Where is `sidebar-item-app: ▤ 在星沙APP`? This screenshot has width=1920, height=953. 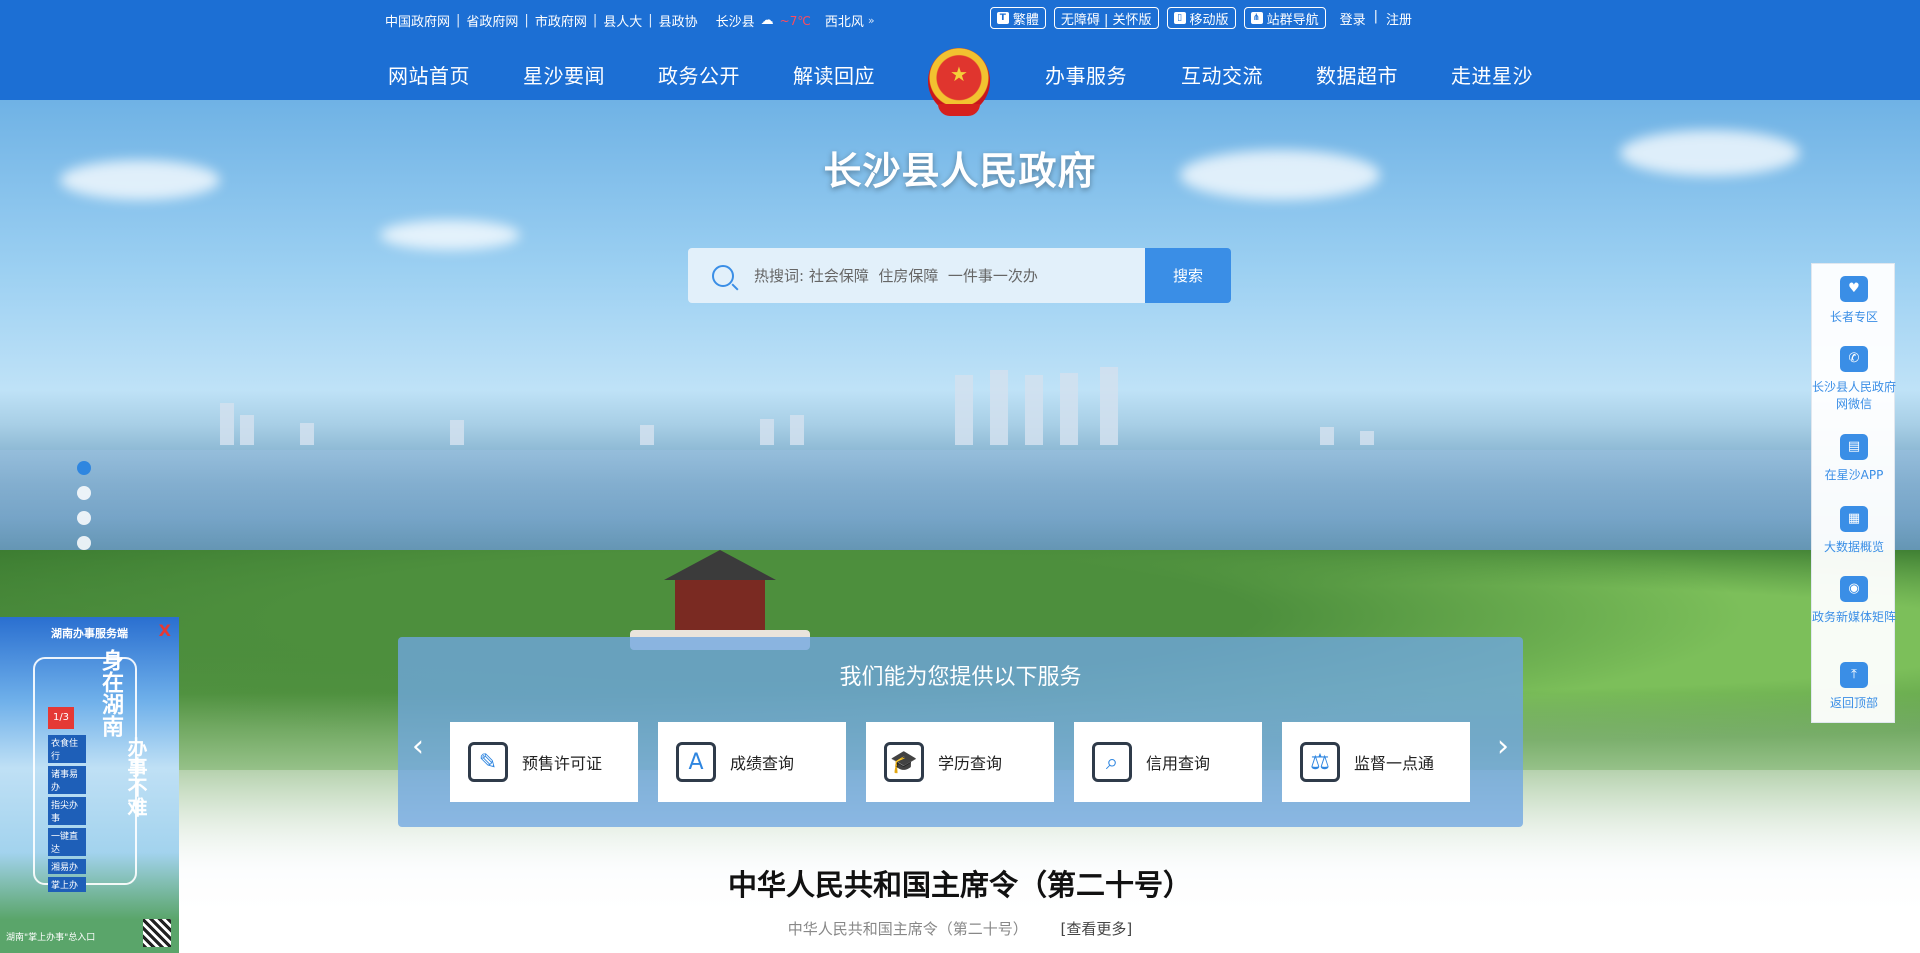
sidebar-item-app: ▤ 在星沙APP is located at coordinates (1854, 458).